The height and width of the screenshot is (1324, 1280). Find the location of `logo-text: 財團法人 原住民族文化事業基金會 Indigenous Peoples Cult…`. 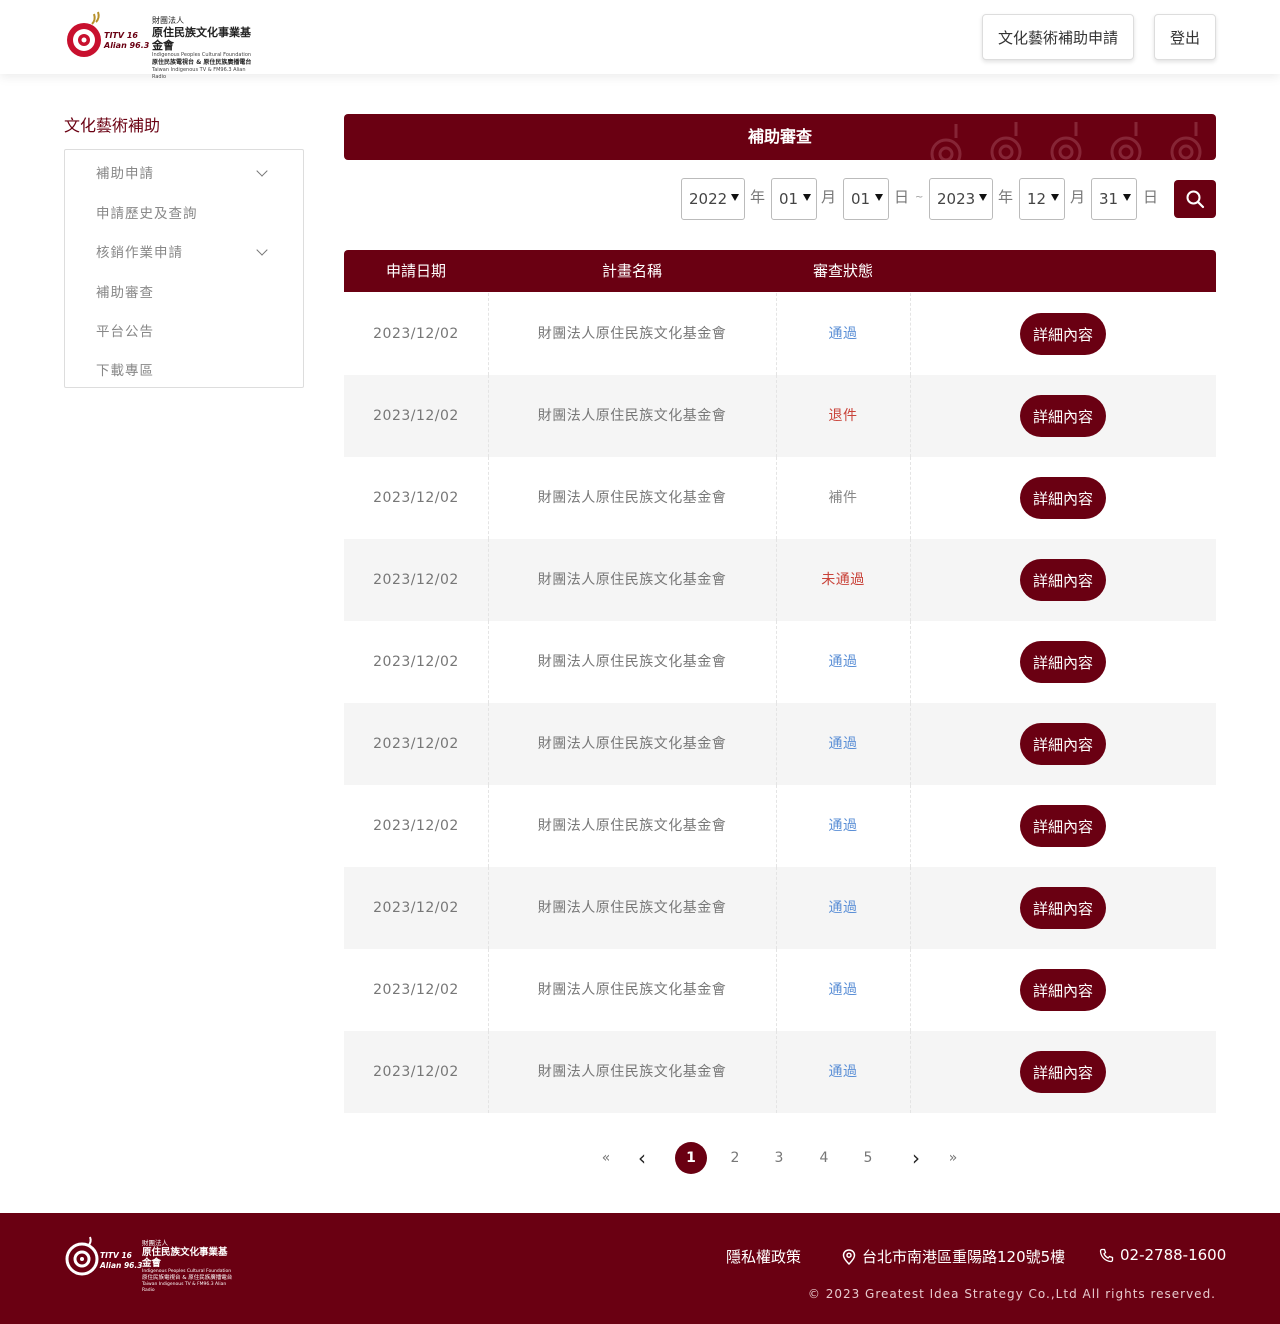

logo-text: 財團法人 原住民族文化事業基金會 Indigenous Peoples Cult… is located at coordinates (204, 48).